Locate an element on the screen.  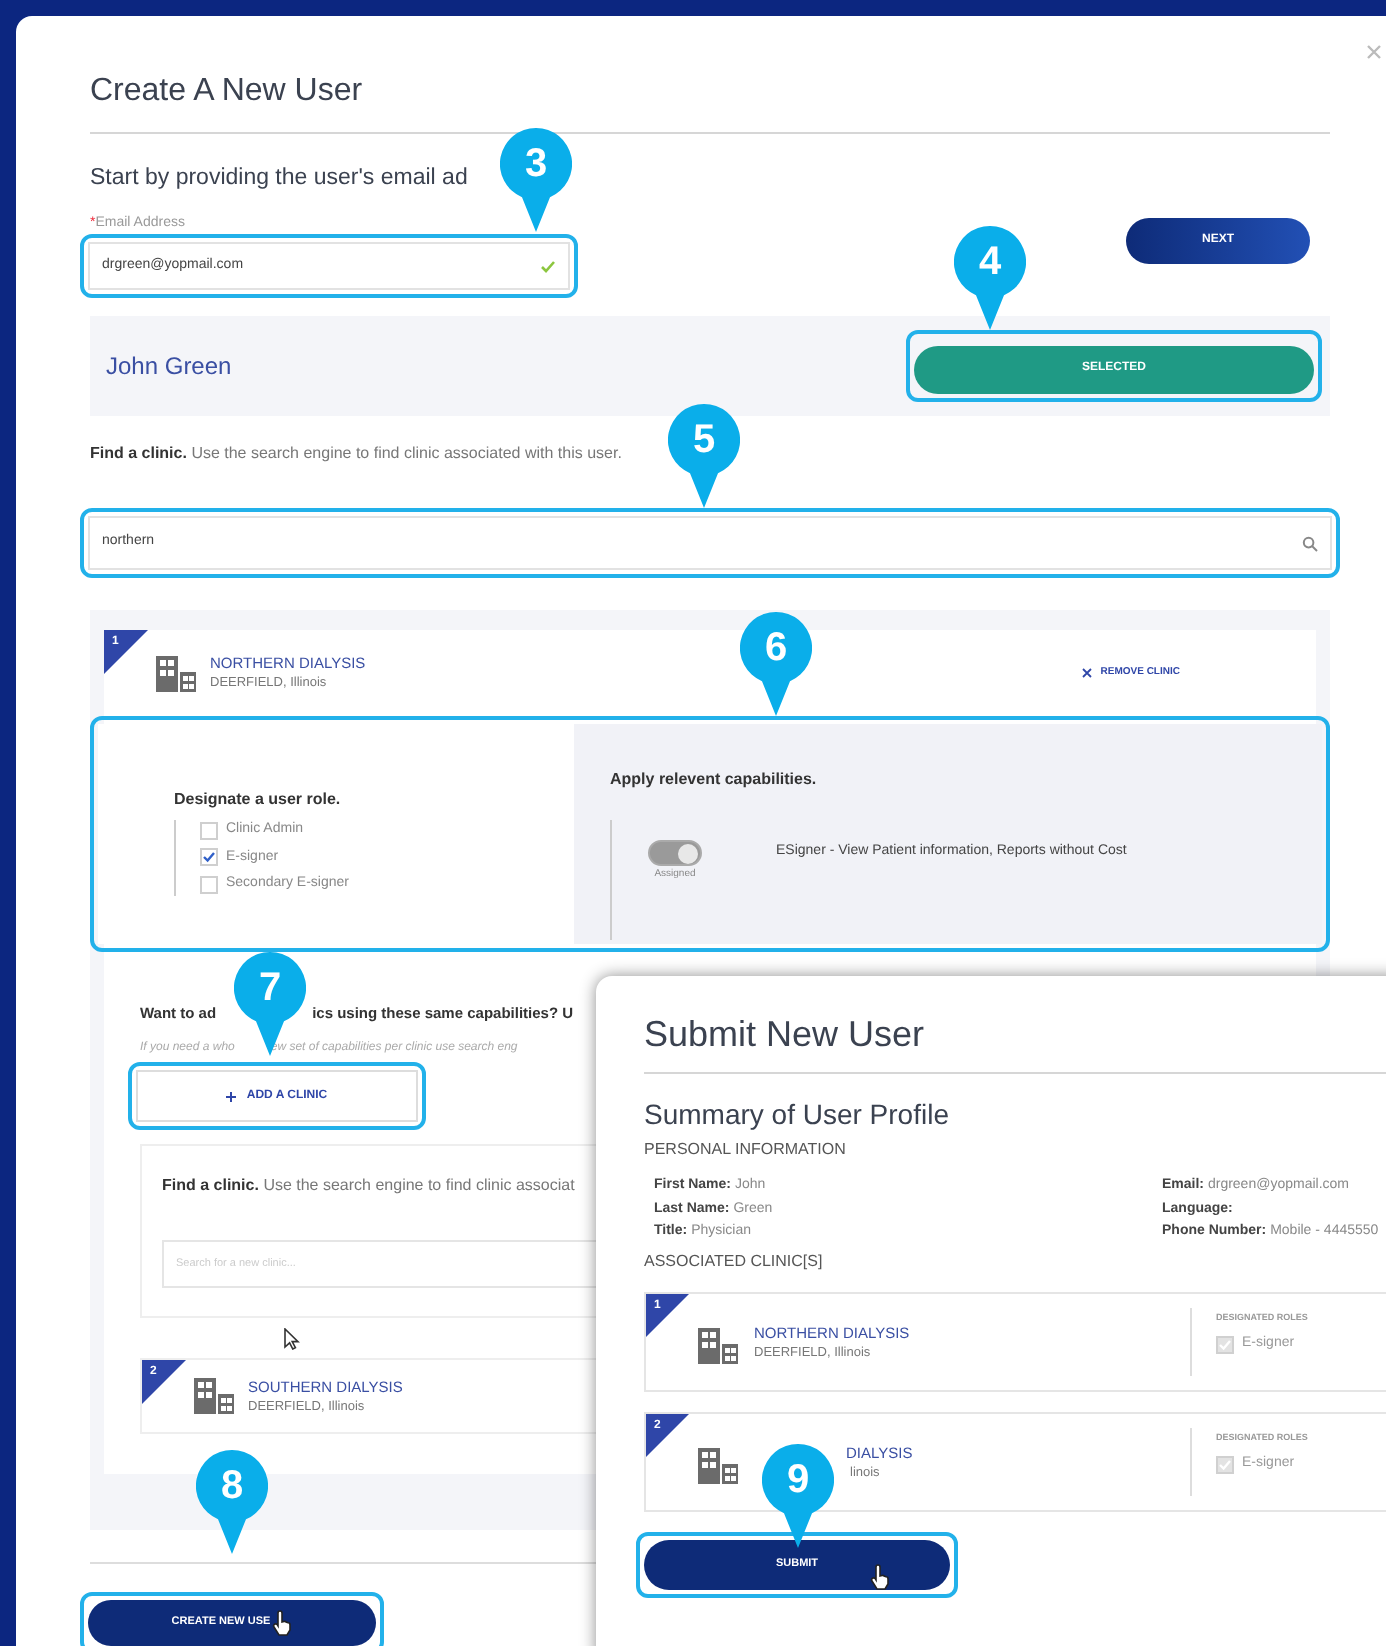
callout-badge: 3 is located at coordinates (536, 180).